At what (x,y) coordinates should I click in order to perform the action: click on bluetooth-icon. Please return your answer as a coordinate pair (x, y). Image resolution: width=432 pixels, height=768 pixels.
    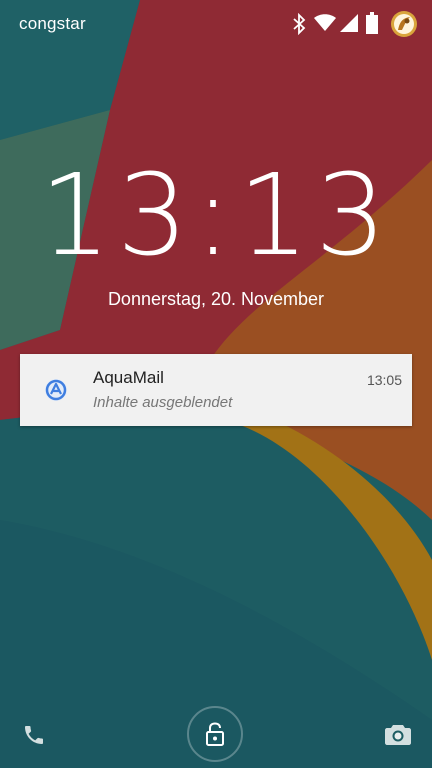
    Looking at the image, I should click on (299, 24).